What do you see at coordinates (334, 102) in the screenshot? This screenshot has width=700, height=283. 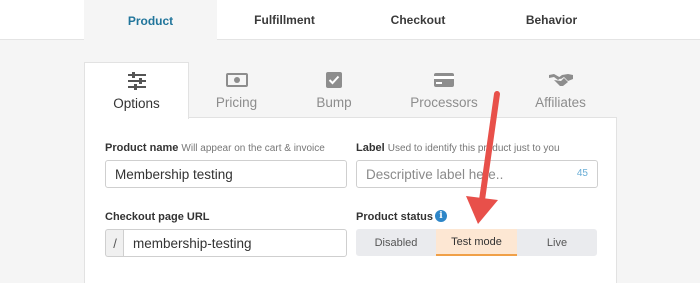 I see `subtab-bump-label: Bump` at bounding box center [334, 102].